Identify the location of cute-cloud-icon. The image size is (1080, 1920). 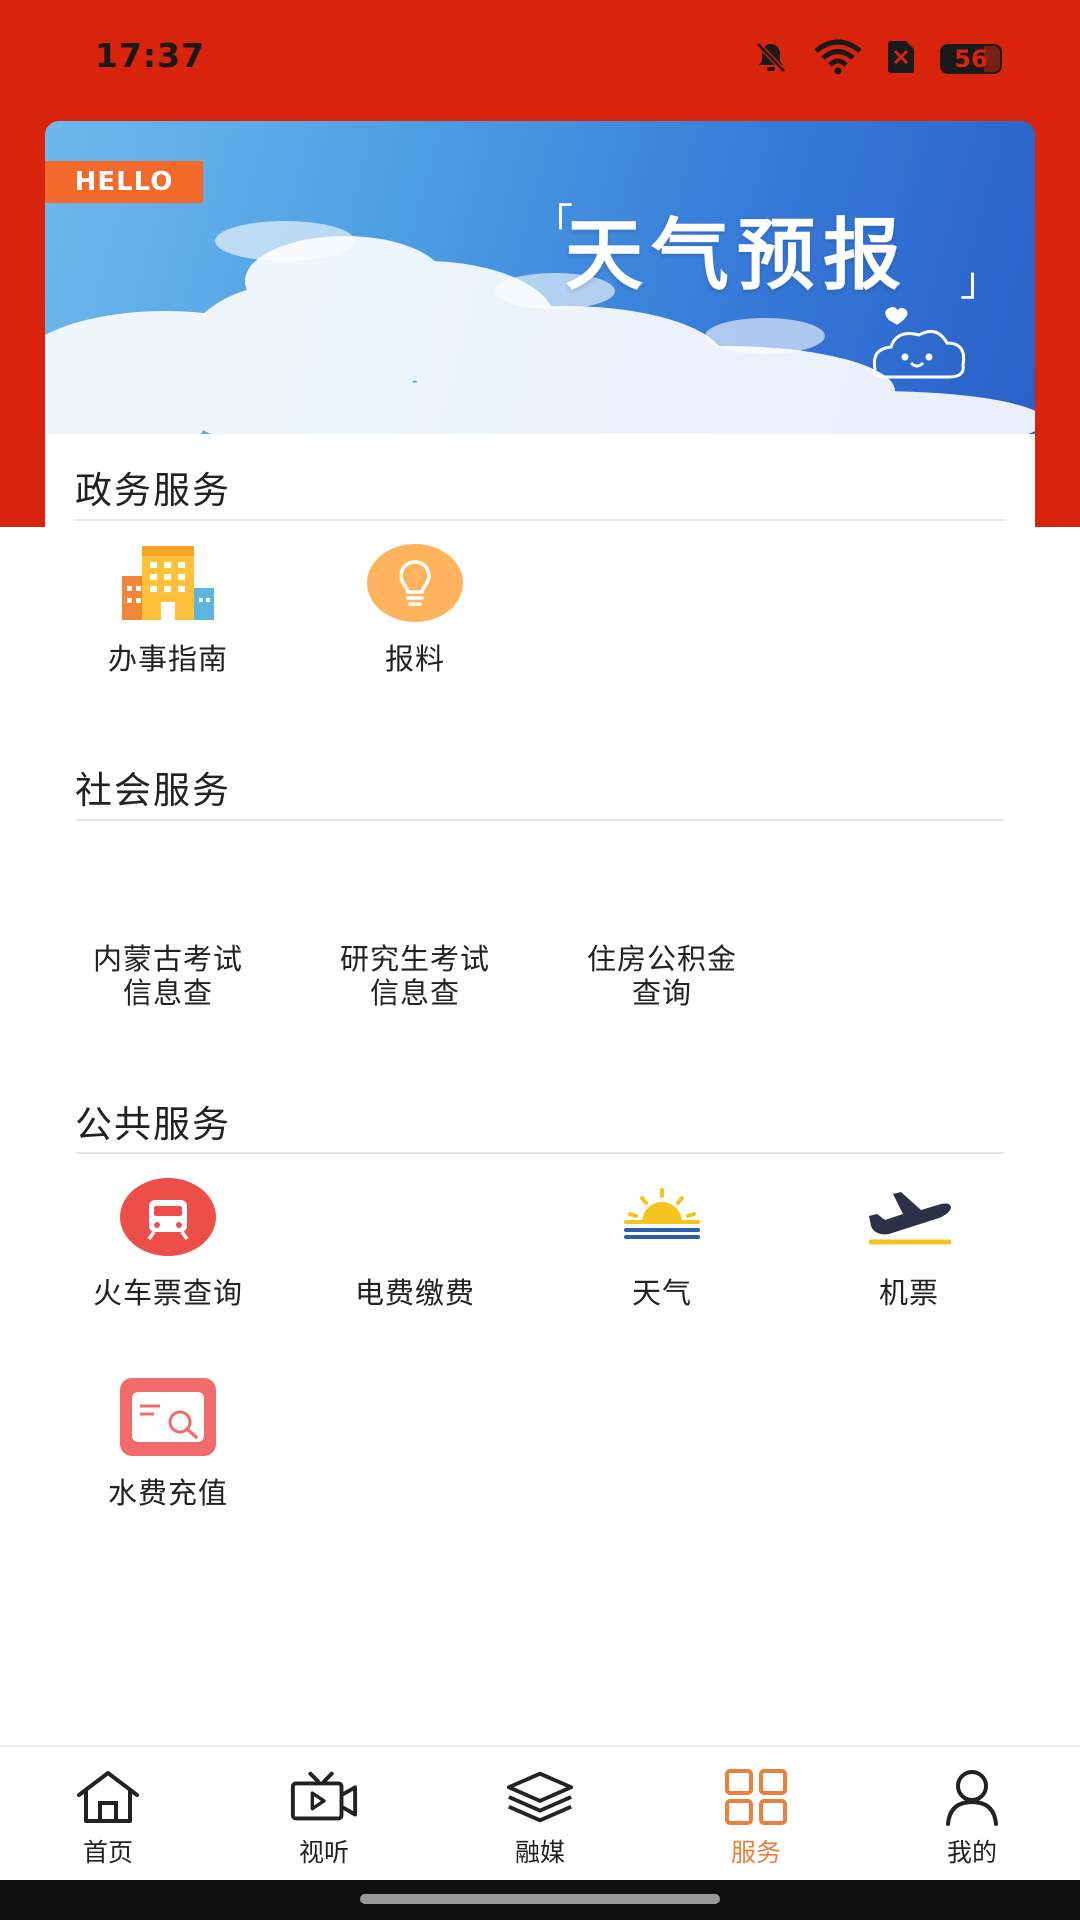
(919, 343).